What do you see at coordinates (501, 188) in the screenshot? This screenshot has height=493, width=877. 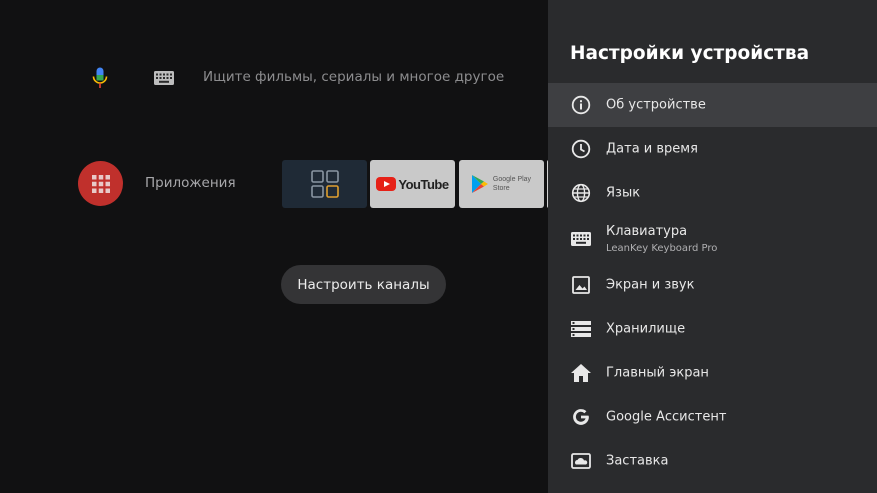 I see `google-play-store-label: Store` at bounding box center [501, 188].